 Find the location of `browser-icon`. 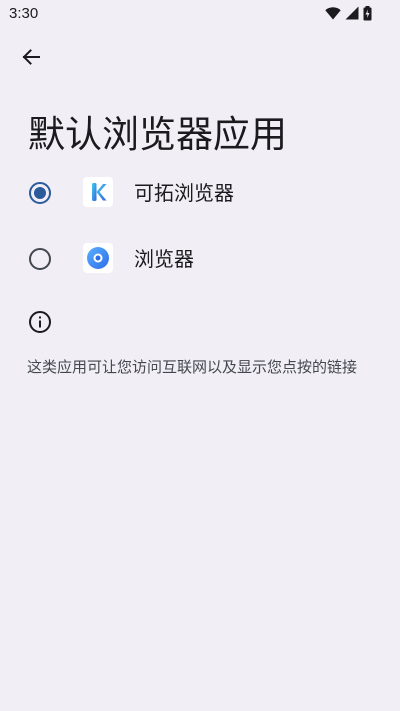

browser-icon is located at coordinates (98, 258).